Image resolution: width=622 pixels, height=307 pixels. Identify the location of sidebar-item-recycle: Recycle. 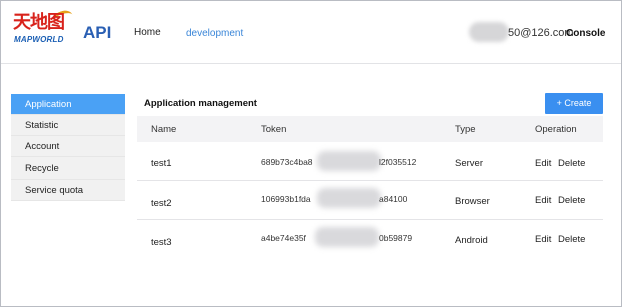
(68, 168).